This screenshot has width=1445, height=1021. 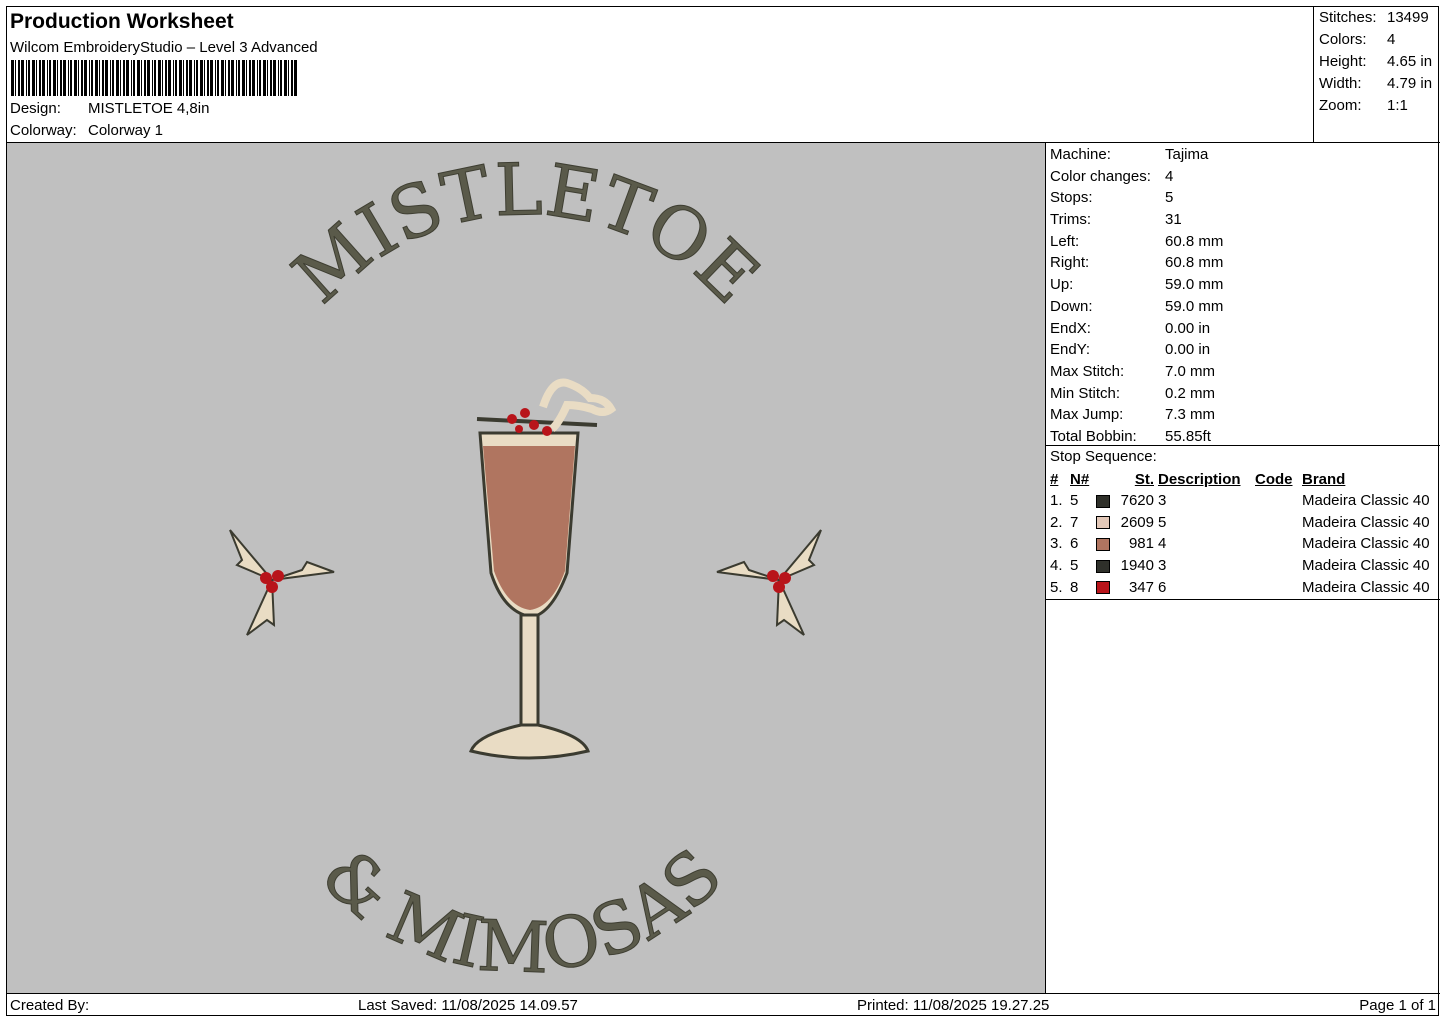 I want to click on cell-desc: 6, so click(x=1162, y=587).